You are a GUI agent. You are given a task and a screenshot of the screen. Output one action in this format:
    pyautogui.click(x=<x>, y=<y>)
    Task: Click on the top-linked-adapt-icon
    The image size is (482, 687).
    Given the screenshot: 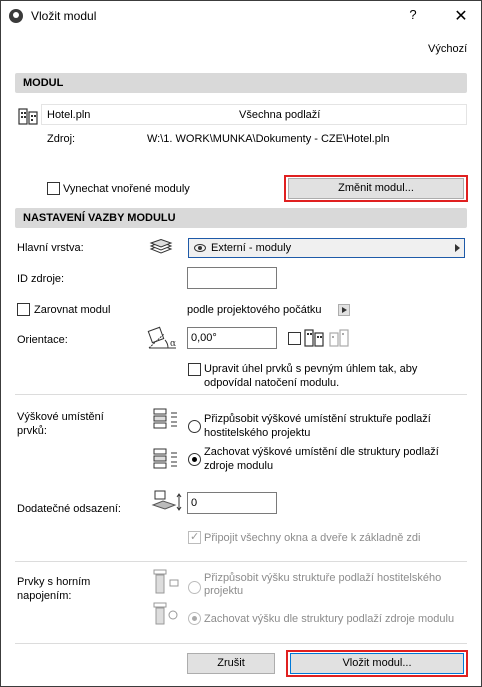 What is the action you would take?
    pyautogui.click(x=166, y=582)
    